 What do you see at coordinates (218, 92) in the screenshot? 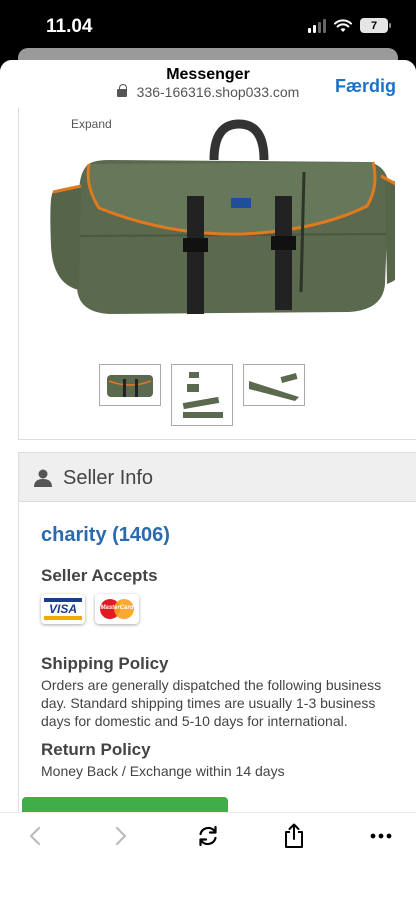
I see `url-text: 336-166316.shop033.com` at bounding box center [218, 92].